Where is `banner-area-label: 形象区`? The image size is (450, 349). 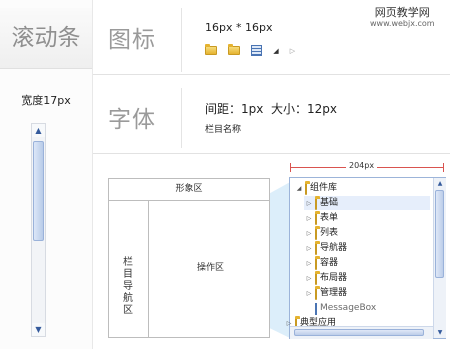 banner-area-label: 形象区 is located at coordinates (189, 190).